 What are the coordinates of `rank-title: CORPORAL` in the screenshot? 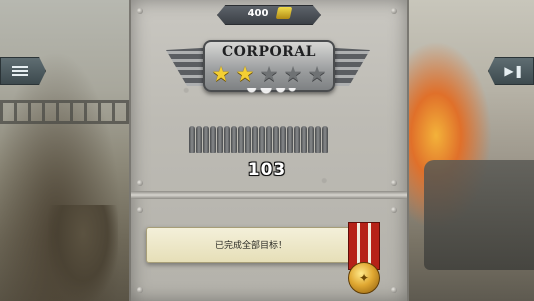 It's located at (269, 52).